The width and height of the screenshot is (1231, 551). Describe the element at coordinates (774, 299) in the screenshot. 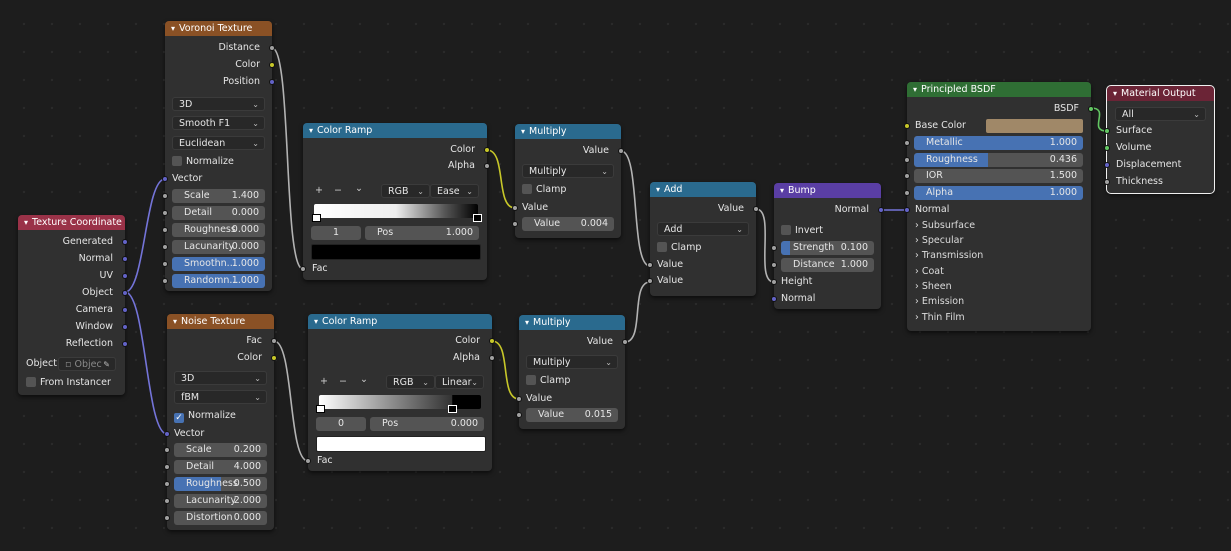

I see `socket-normal-in` at that location.